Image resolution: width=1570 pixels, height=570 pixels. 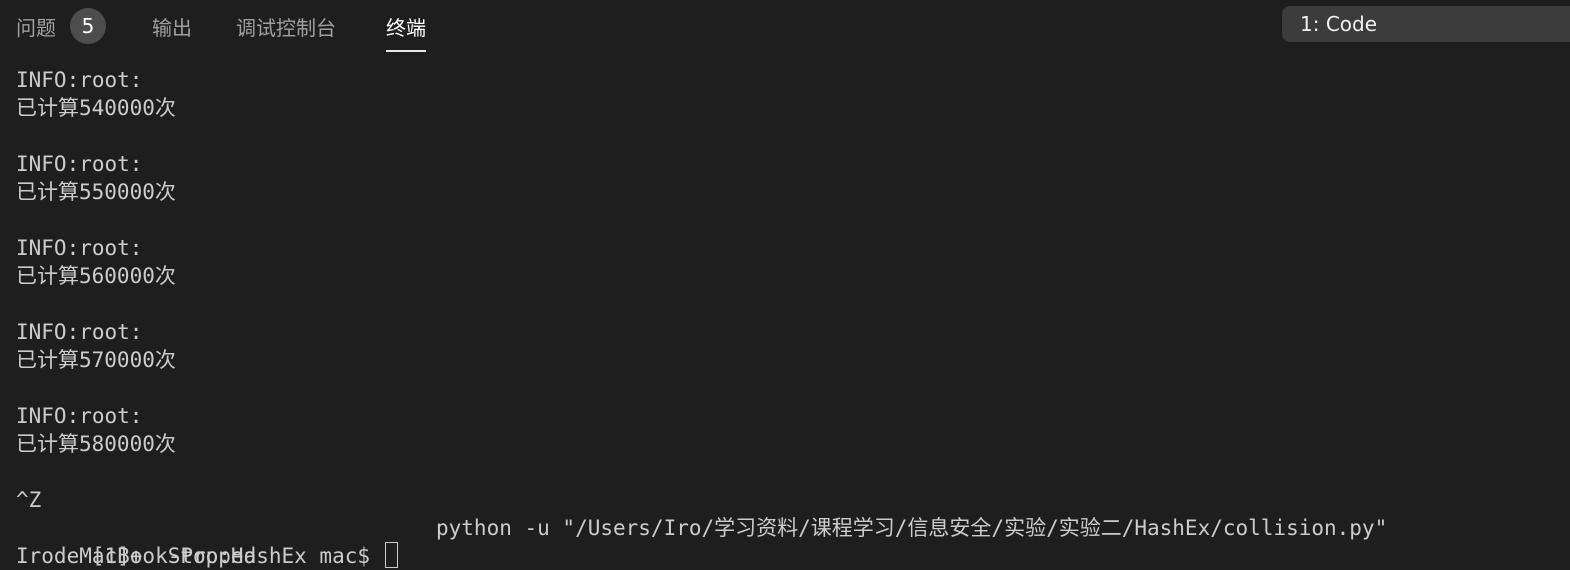 I want to click on log-message: 已计算570000次, so click(x=96, y=360).